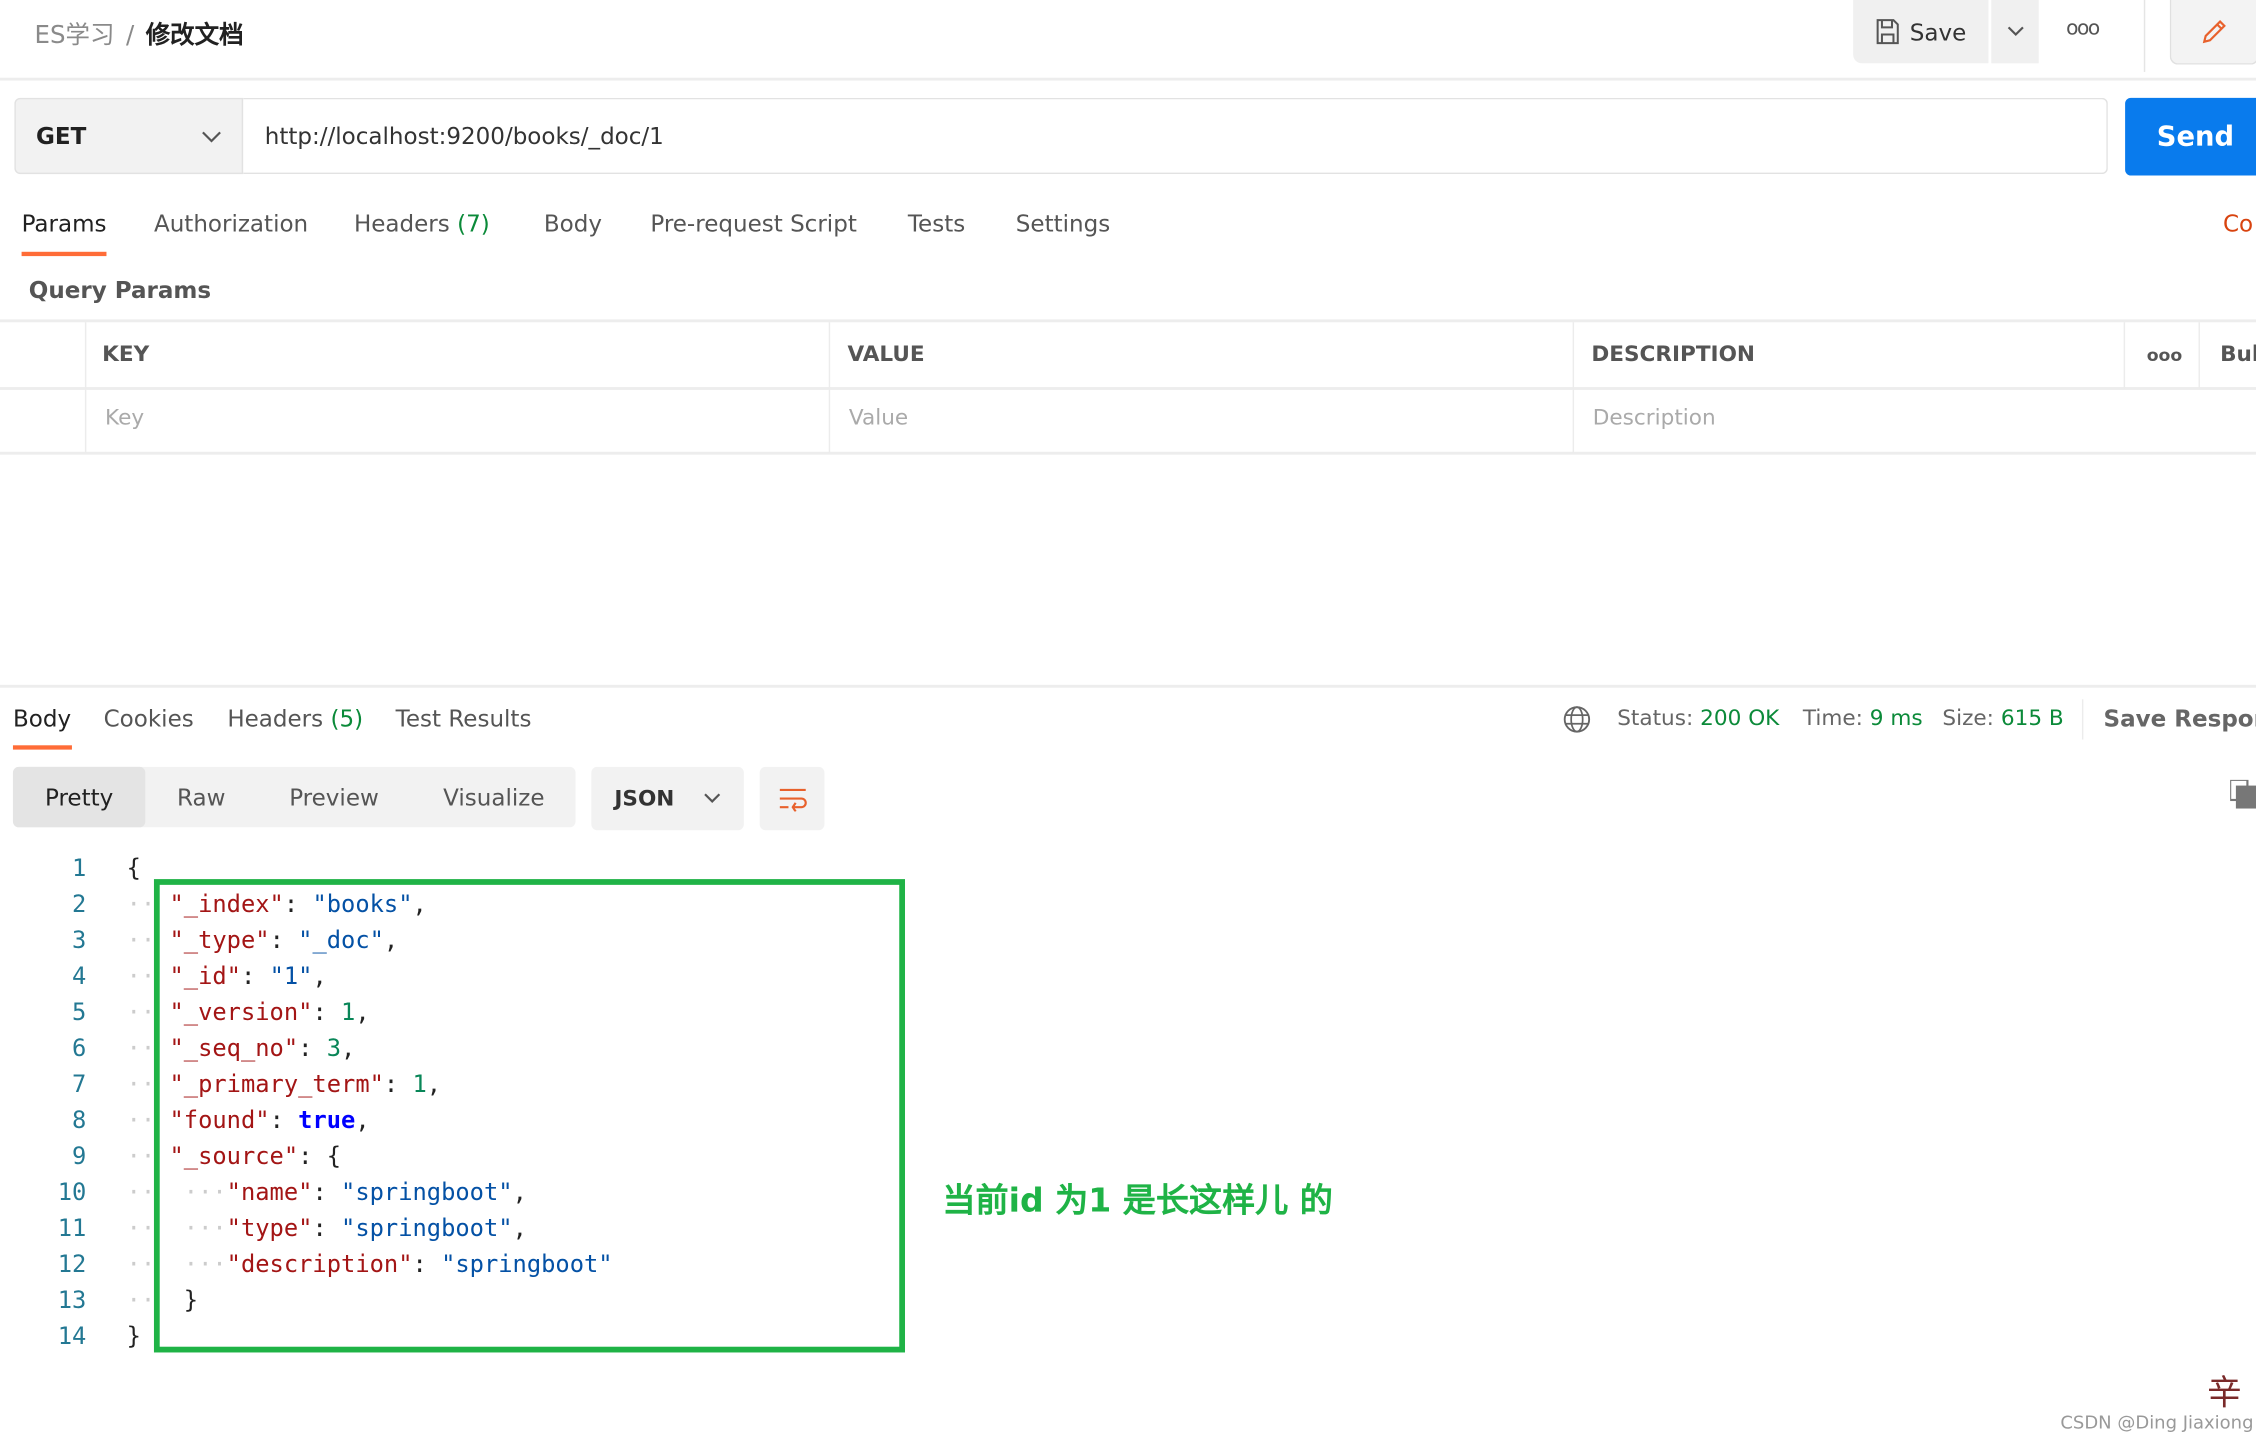 This screenshot has height=1443, width=2256. I want to click on line-number: 14, so click(72, 1336).